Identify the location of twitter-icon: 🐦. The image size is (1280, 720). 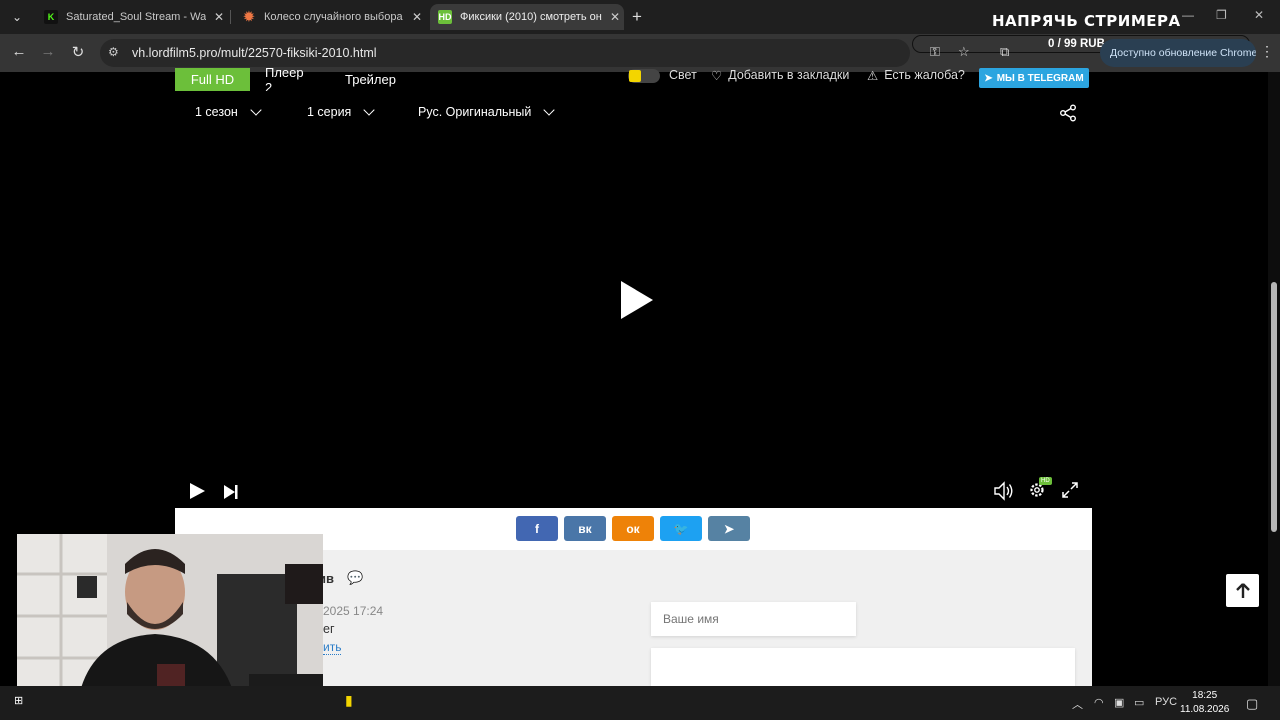
(681, 528).